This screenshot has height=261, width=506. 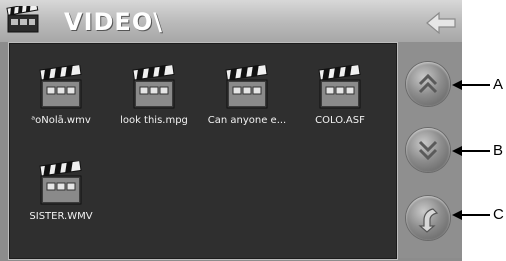 I want to click on file-item: COLO.ASF, so click(x=340, y=95).